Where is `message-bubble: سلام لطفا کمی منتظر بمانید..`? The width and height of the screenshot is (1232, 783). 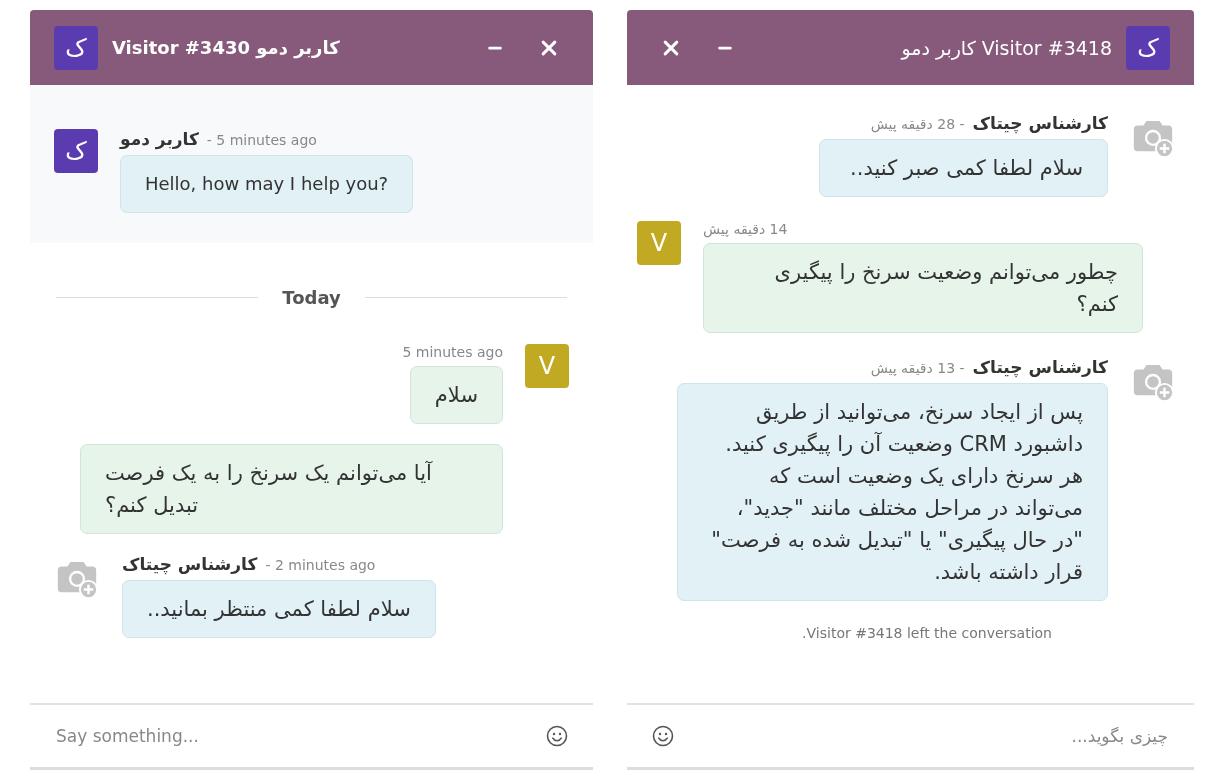
message-bubble: سلام لطفا کمی منتظر بمانید.. is located at coordinates (279, 609).